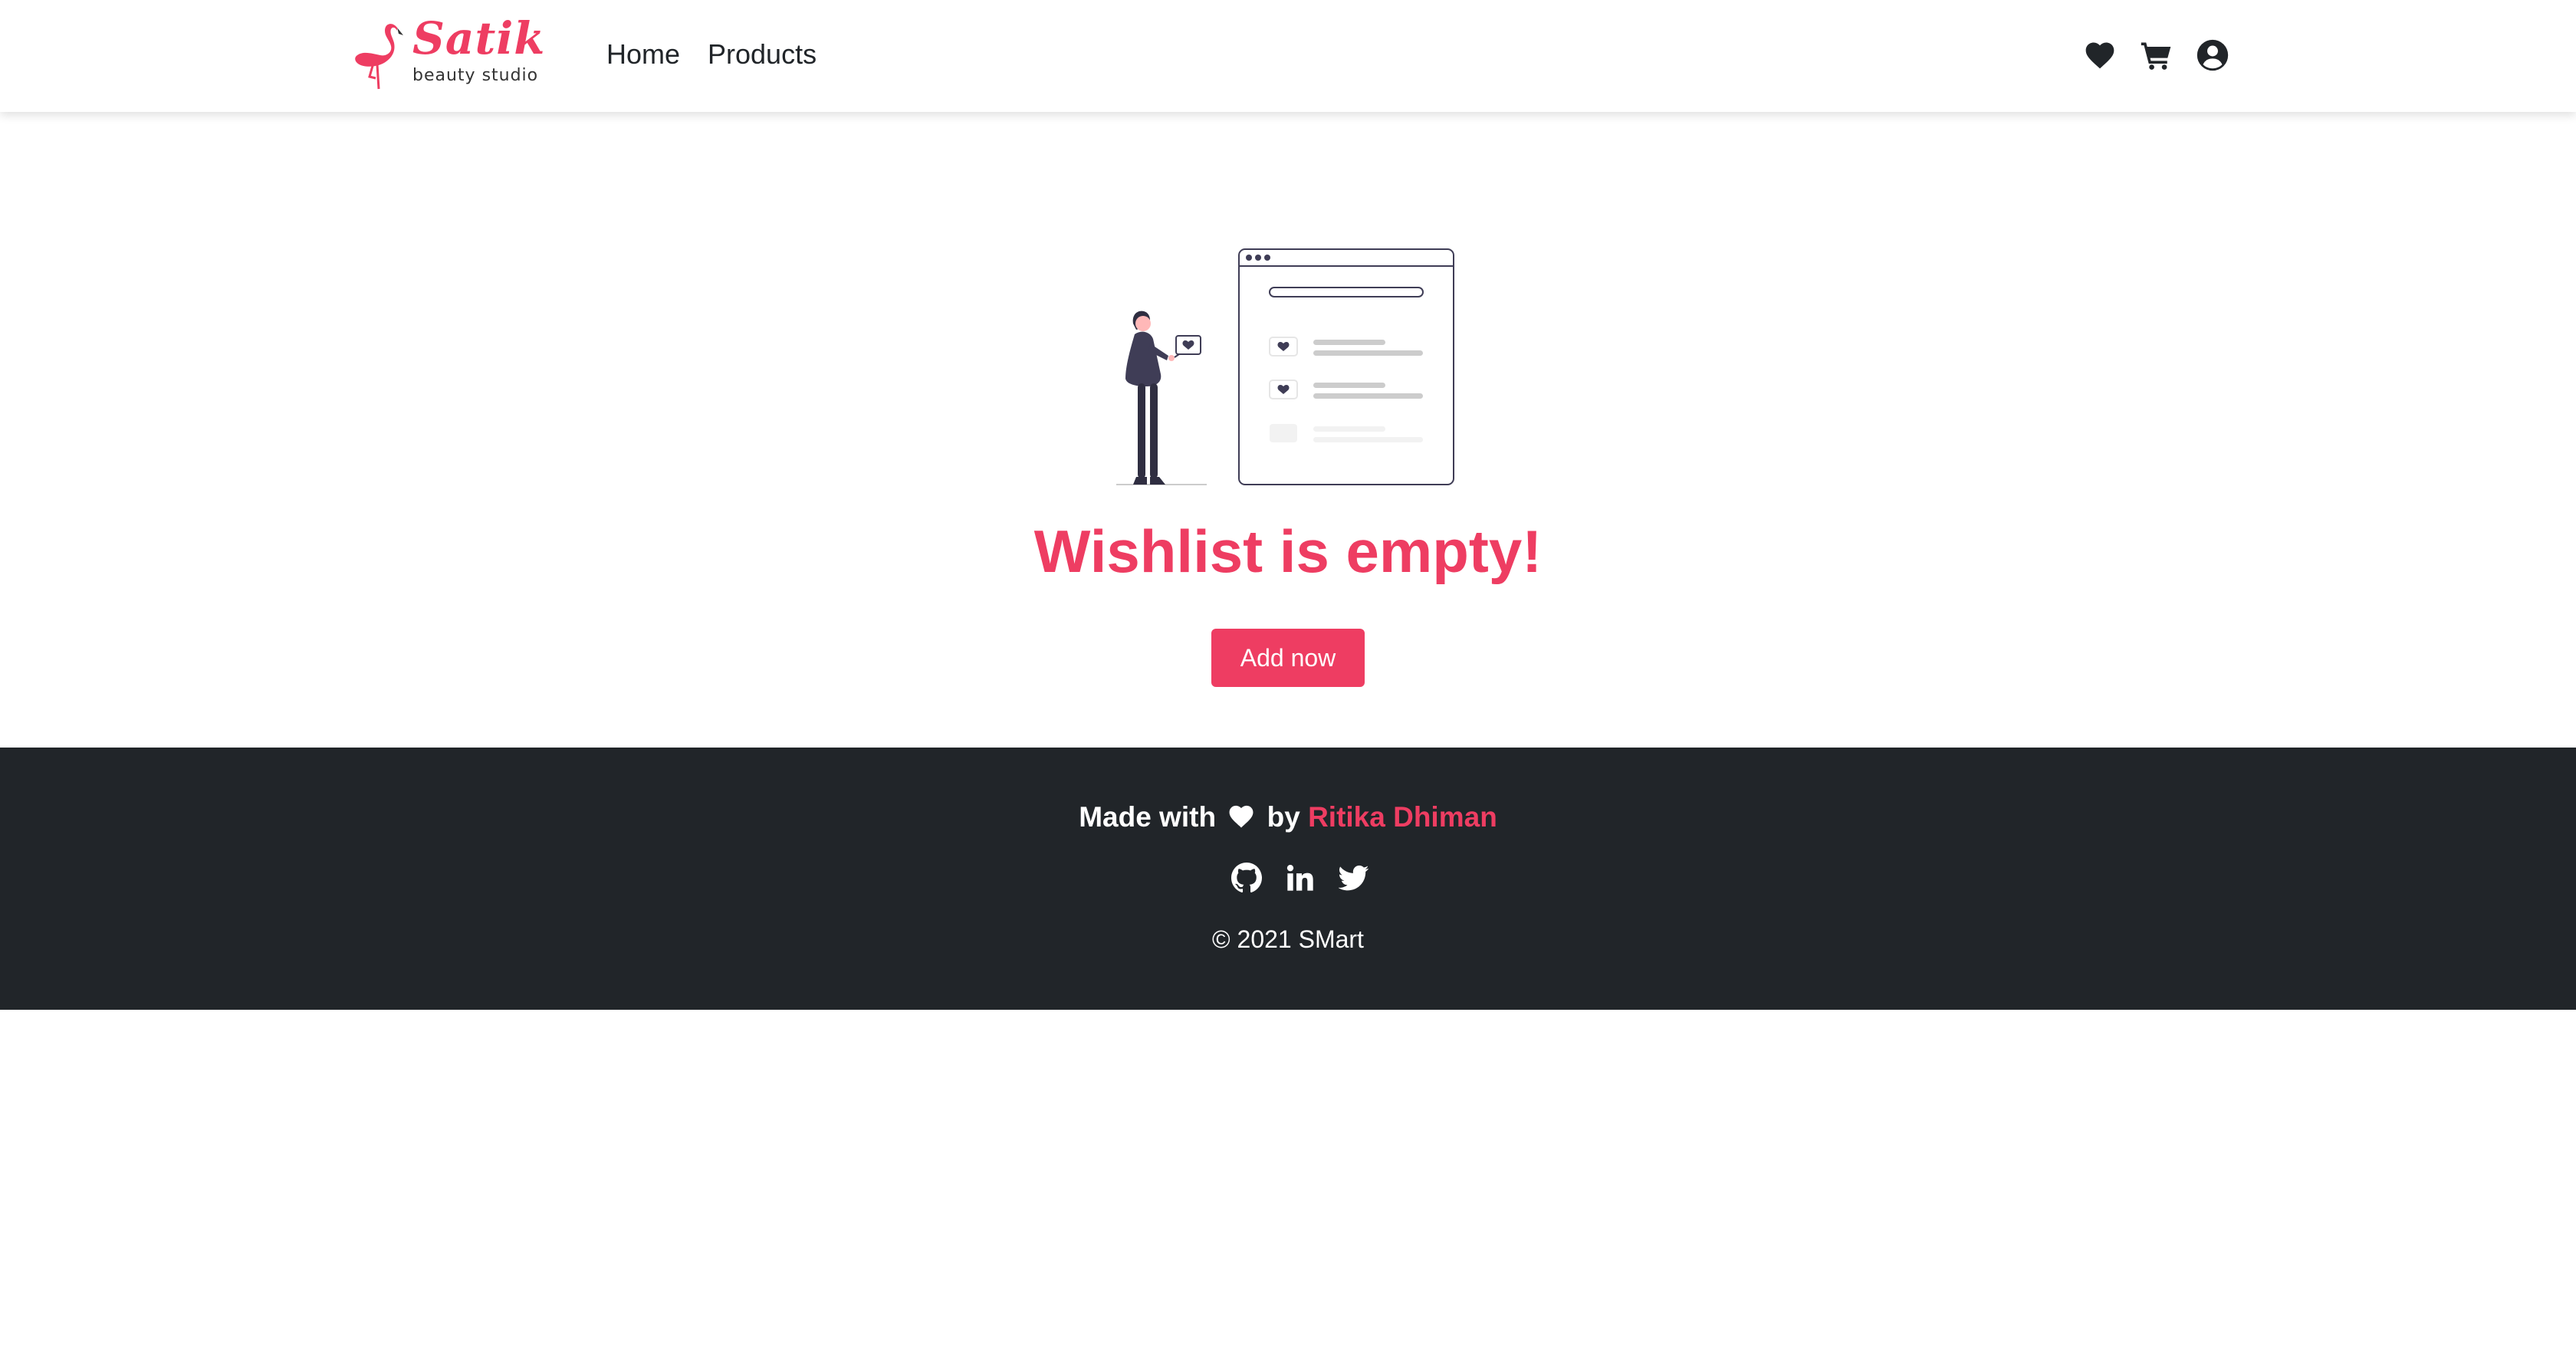 The image size is (2576, 1354). What do you see at coordinates (1241, 816) in the screenshot?
I see `heart-icon` at bounding box center [1241, 816].